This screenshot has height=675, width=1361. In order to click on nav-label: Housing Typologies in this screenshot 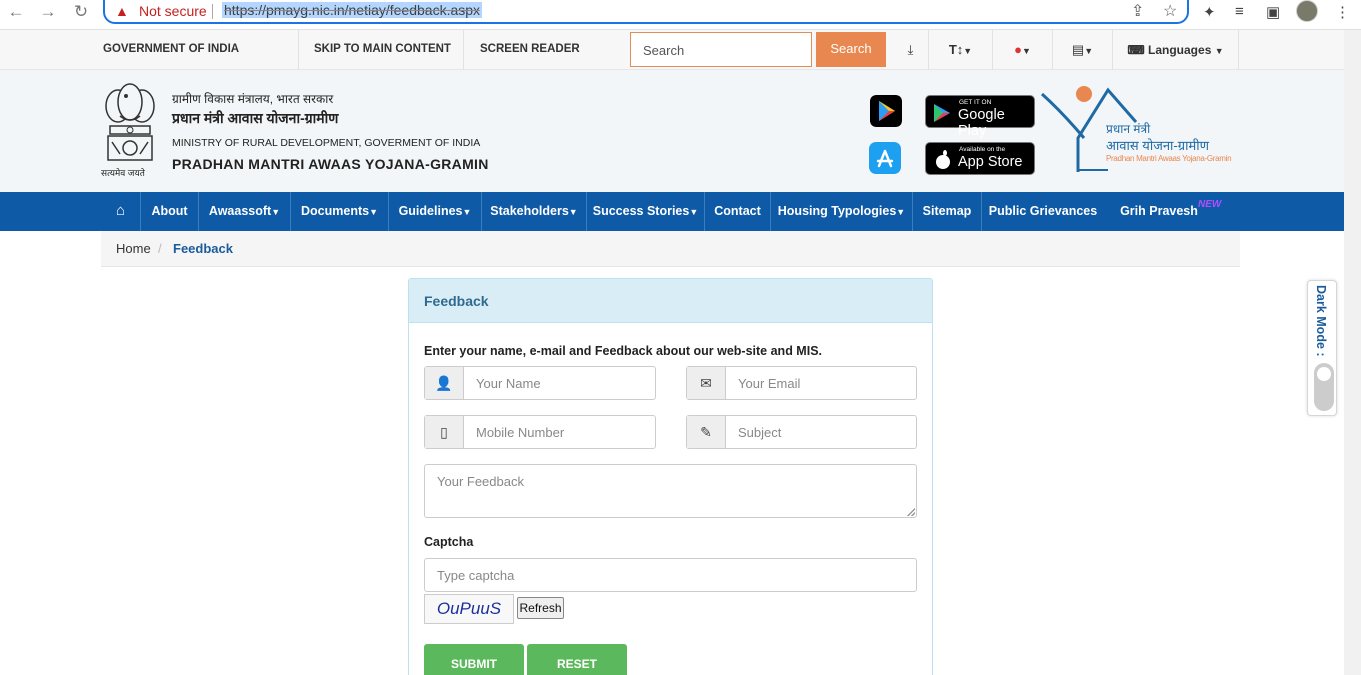, I will do `click(837, 211)`.